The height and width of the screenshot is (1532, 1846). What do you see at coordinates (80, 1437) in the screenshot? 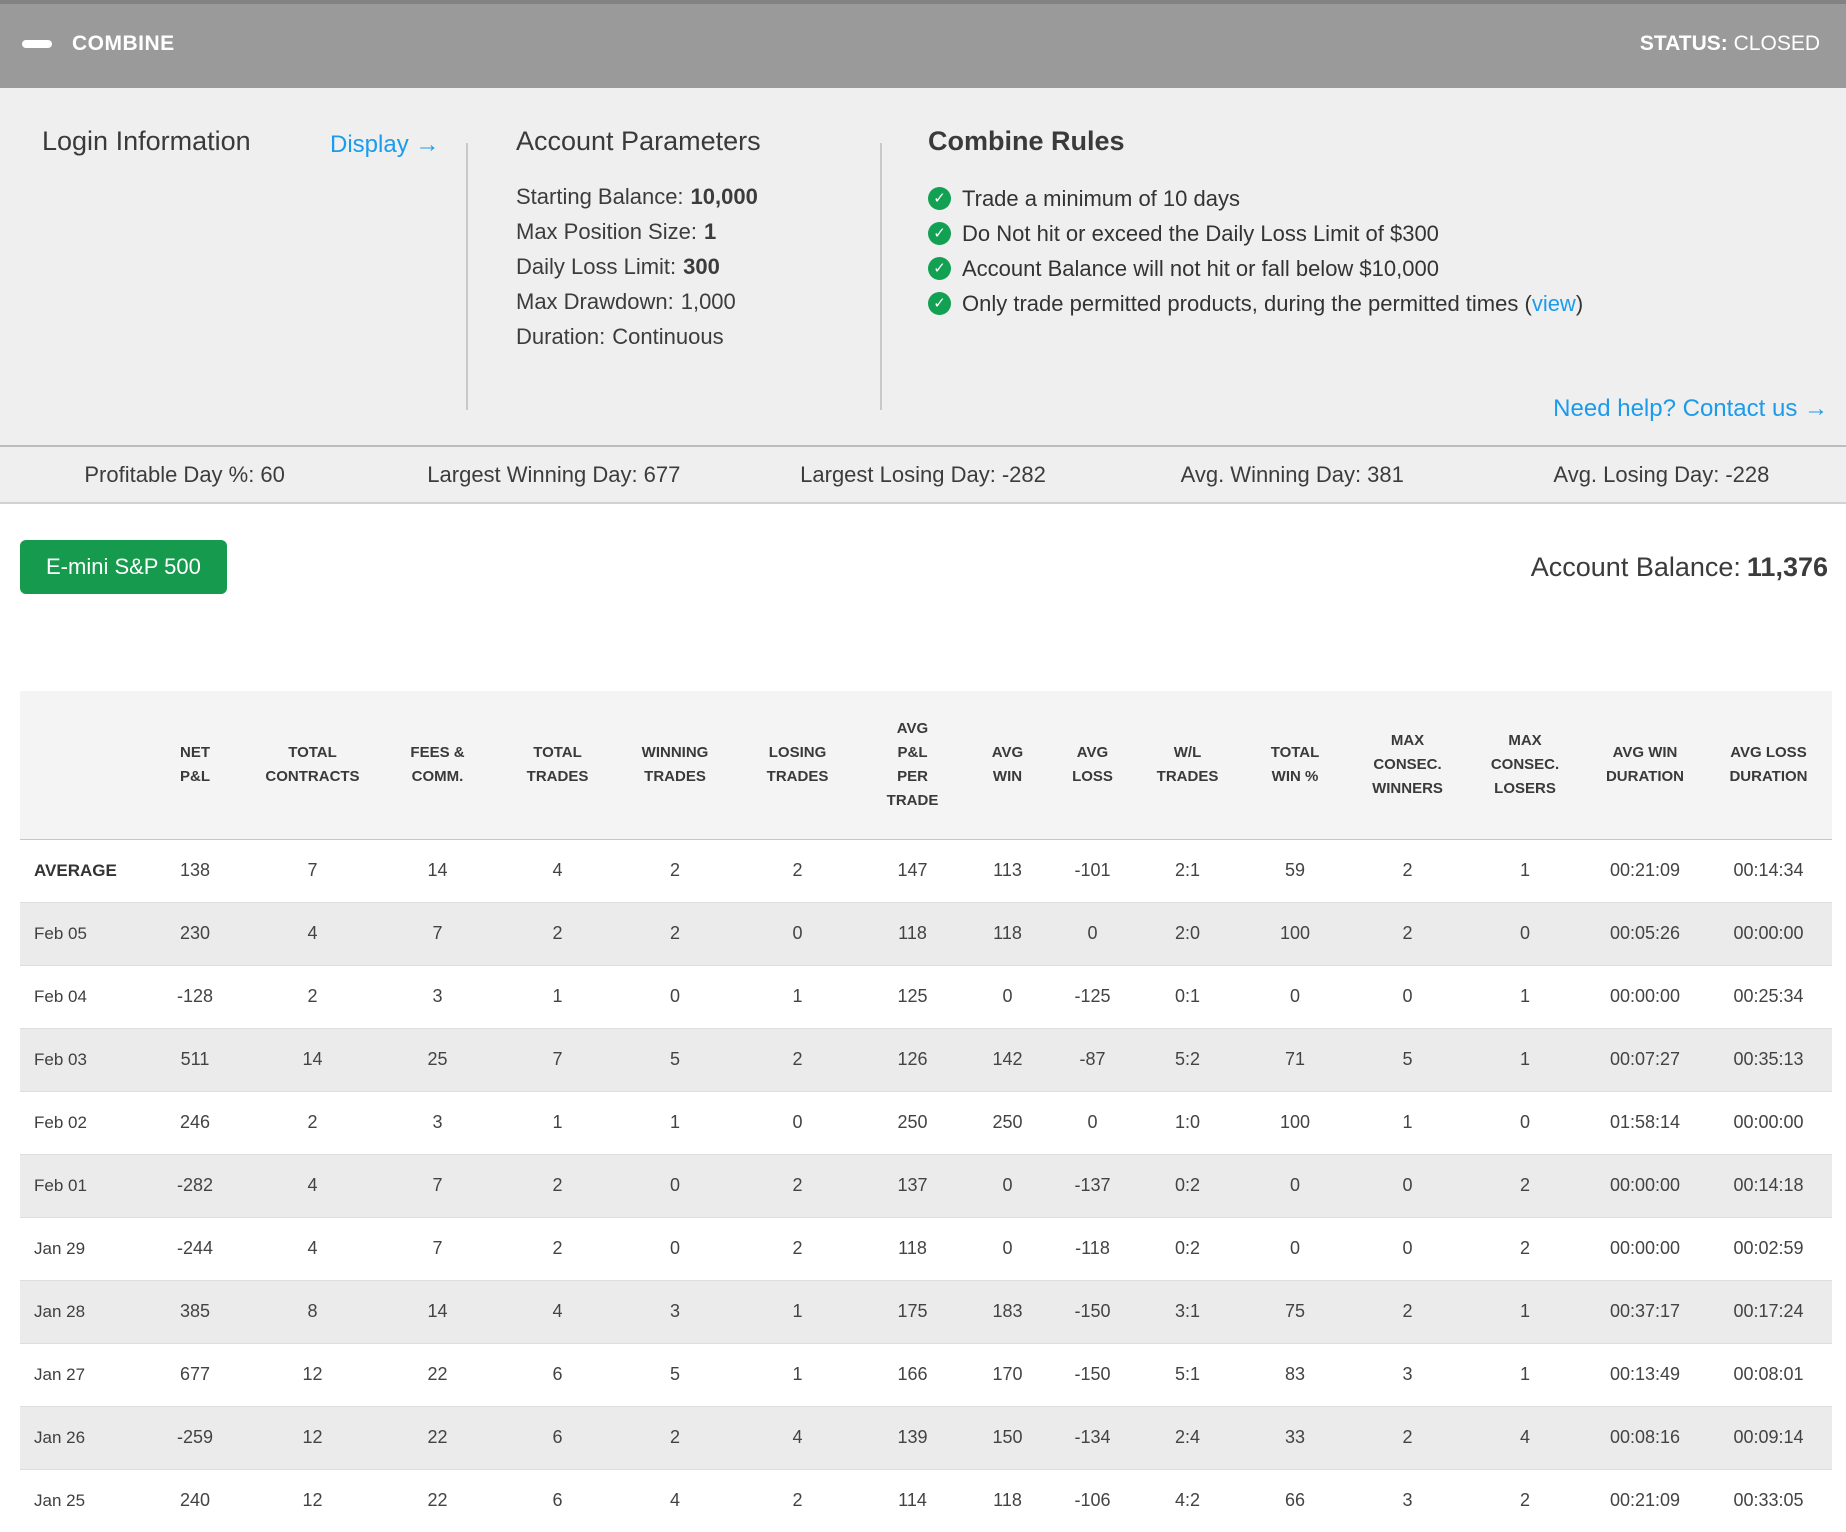
I see `row-label: Jan 26` at bounding box center [80, 1437].